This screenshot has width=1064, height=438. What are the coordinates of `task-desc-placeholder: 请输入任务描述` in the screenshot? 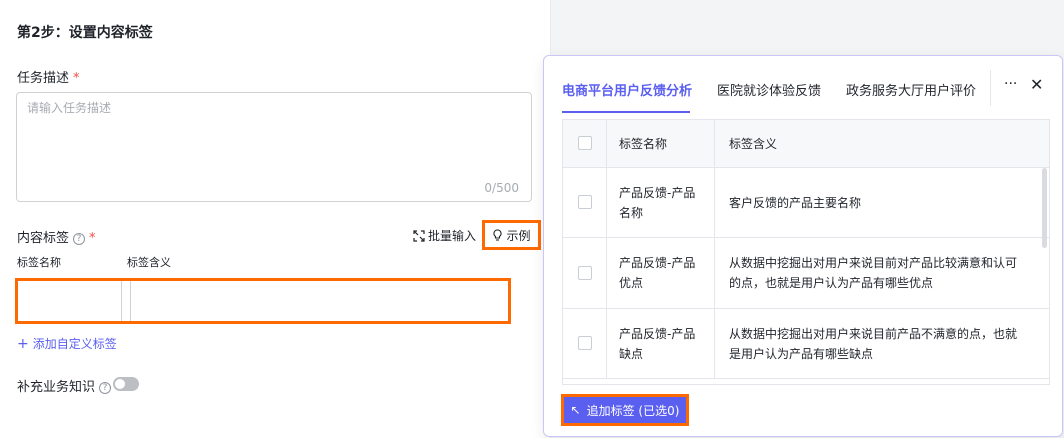 It's located at (69, 108).